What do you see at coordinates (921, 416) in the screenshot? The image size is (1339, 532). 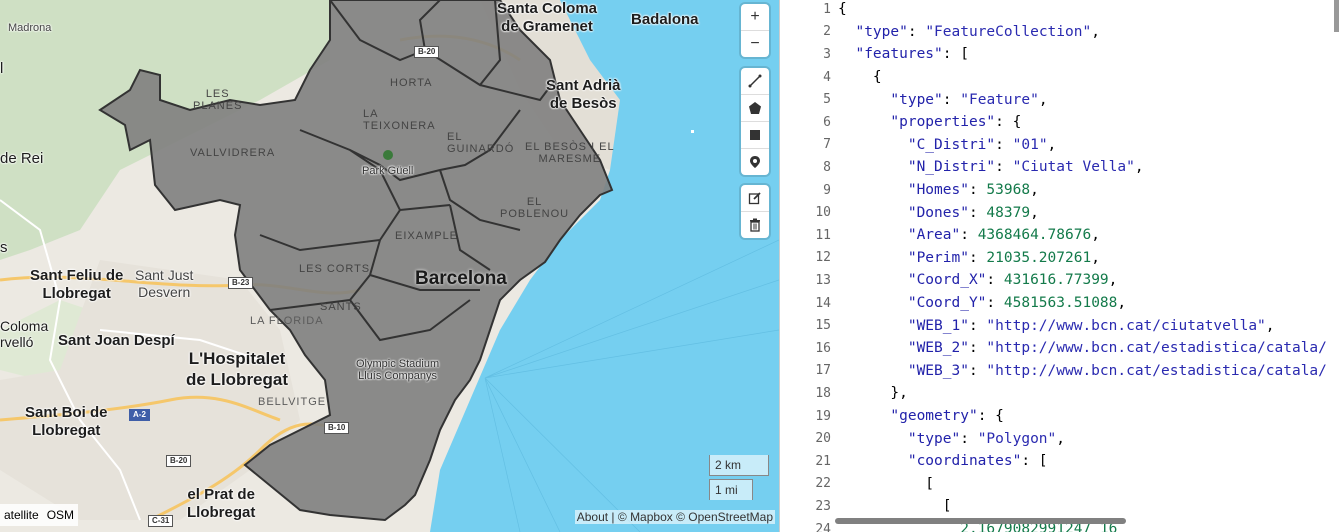 I see `code-text: "geometry": {` at bounding box center [921, 416].